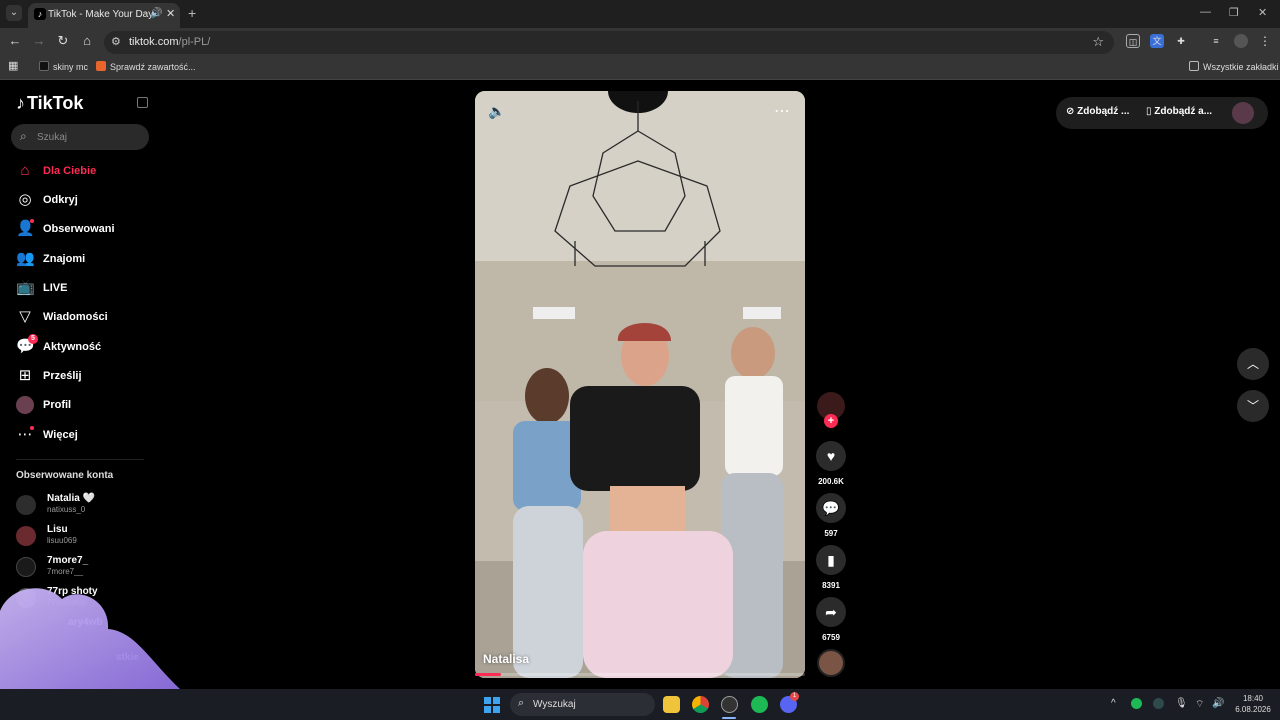  What do you see at coordinates (1253, 364) in the screenshot?
I see `previous-video-button: ︿` at bounding box center [1253, 364].